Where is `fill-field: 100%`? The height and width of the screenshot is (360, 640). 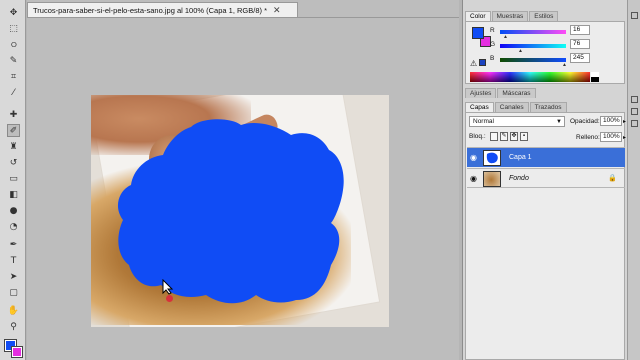 fill-field: 100% is located at coordinates (611, 137).